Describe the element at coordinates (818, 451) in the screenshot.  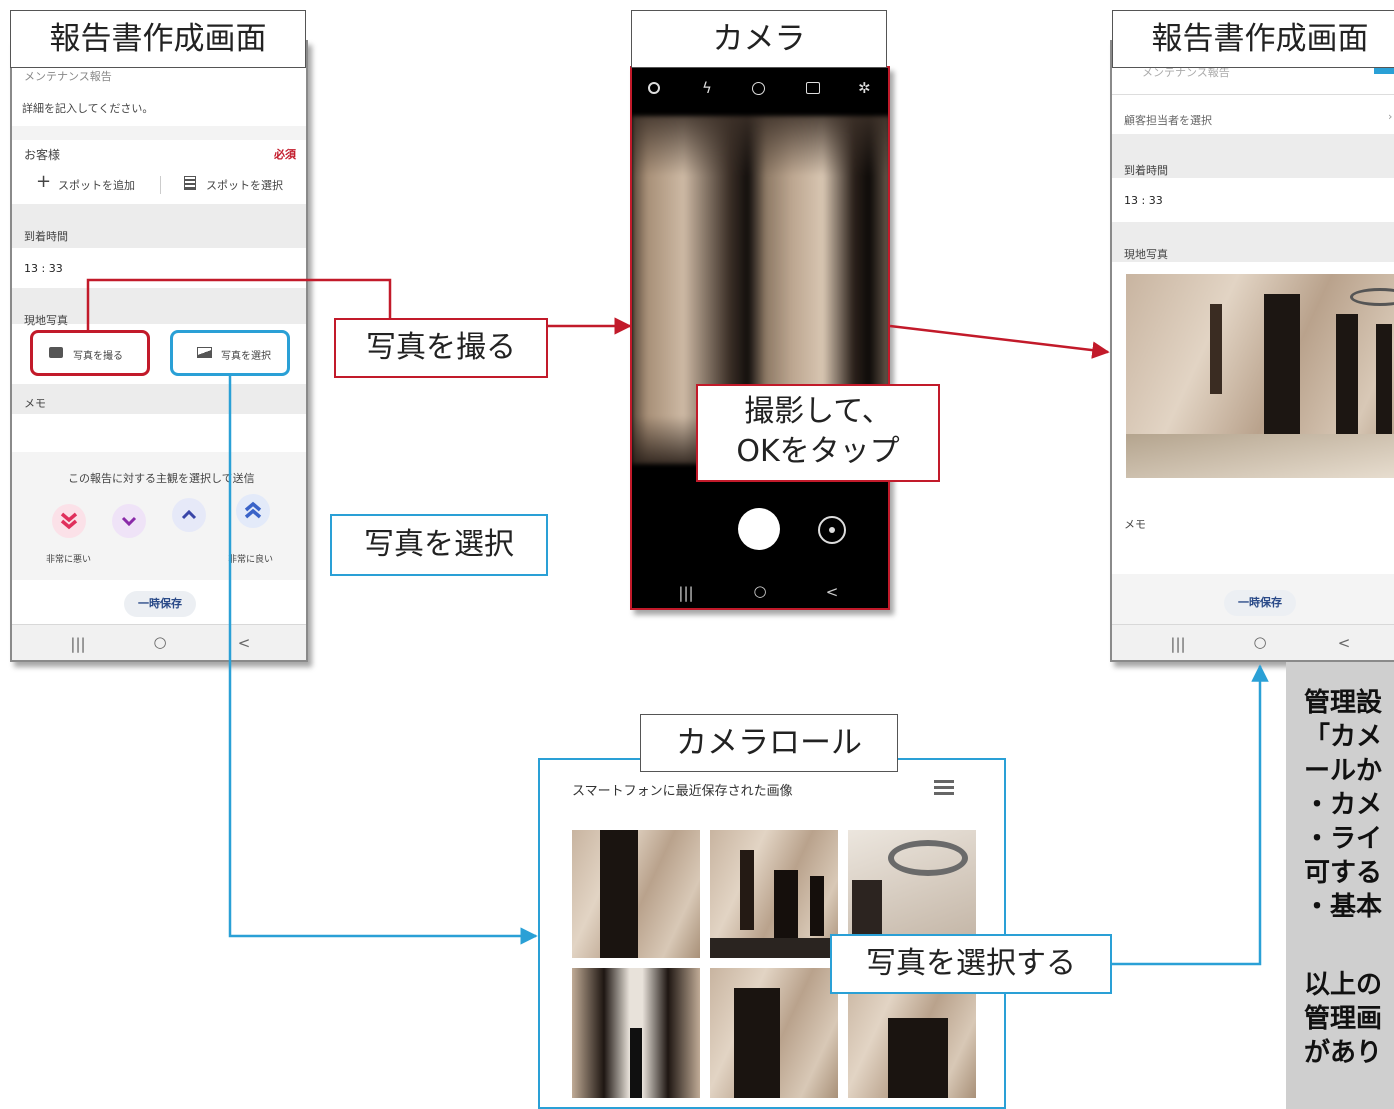
I see `callout-shoot-line2: OKをタップ` at that location.